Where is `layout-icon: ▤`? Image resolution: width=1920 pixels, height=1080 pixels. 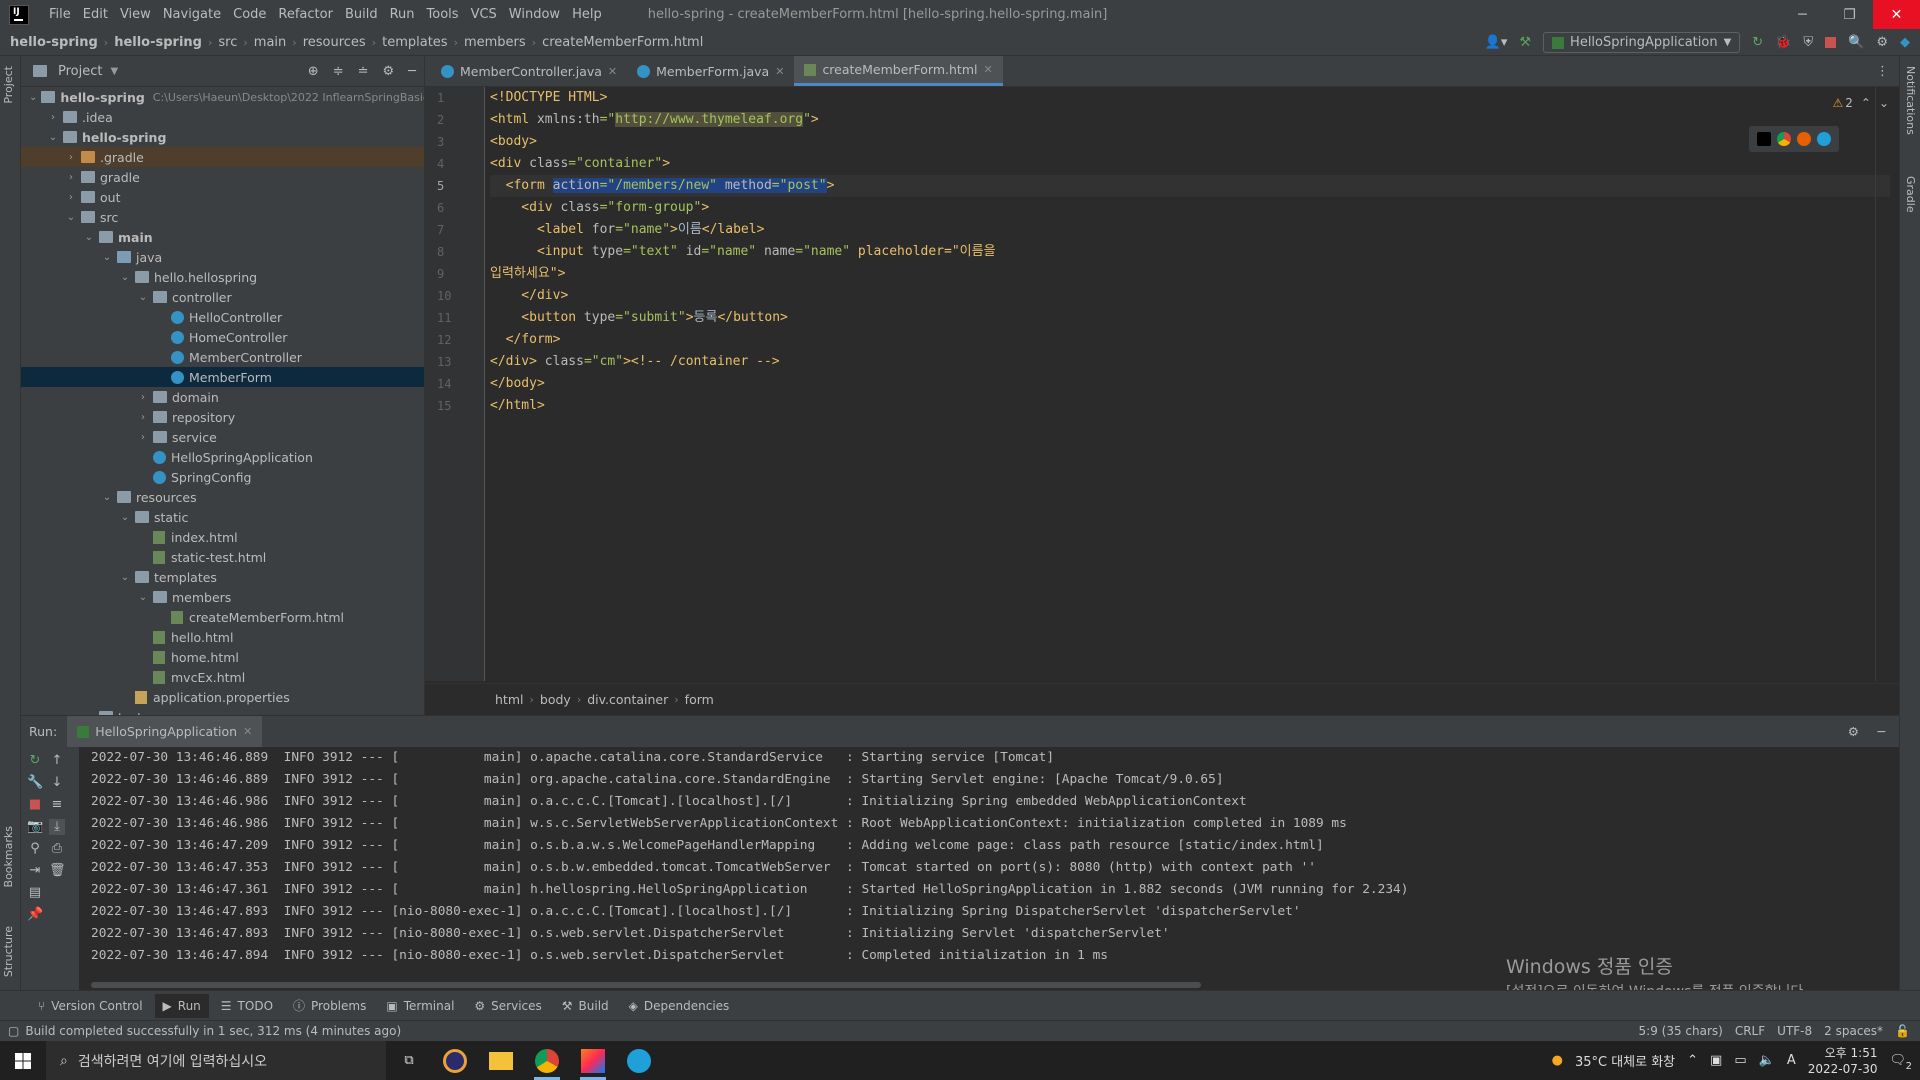 layout-icon: ▤ is located at coordinates (35, 893).